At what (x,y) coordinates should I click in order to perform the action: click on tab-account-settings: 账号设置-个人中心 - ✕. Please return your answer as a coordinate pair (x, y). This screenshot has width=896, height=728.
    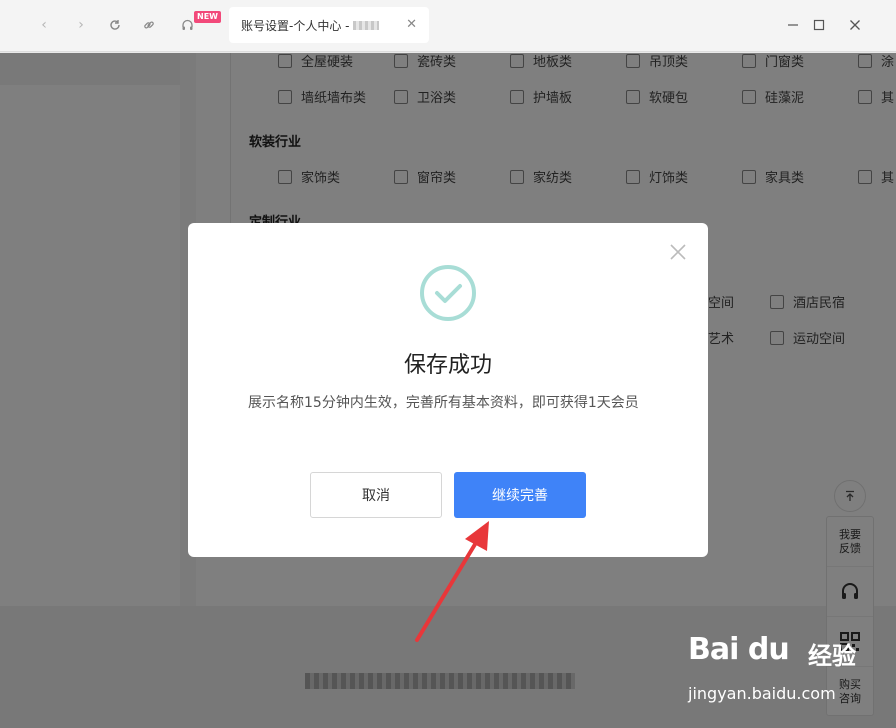
    Looking at the image, I should click on (329, 25).